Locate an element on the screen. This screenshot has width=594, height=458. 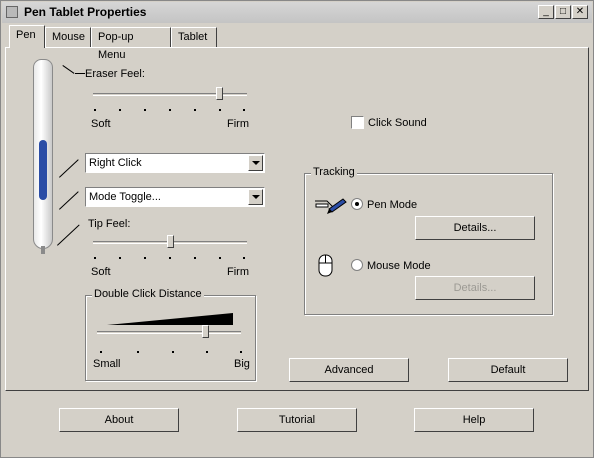
window-title: Pen Tablet Properties is located at coordinates (85, 12).